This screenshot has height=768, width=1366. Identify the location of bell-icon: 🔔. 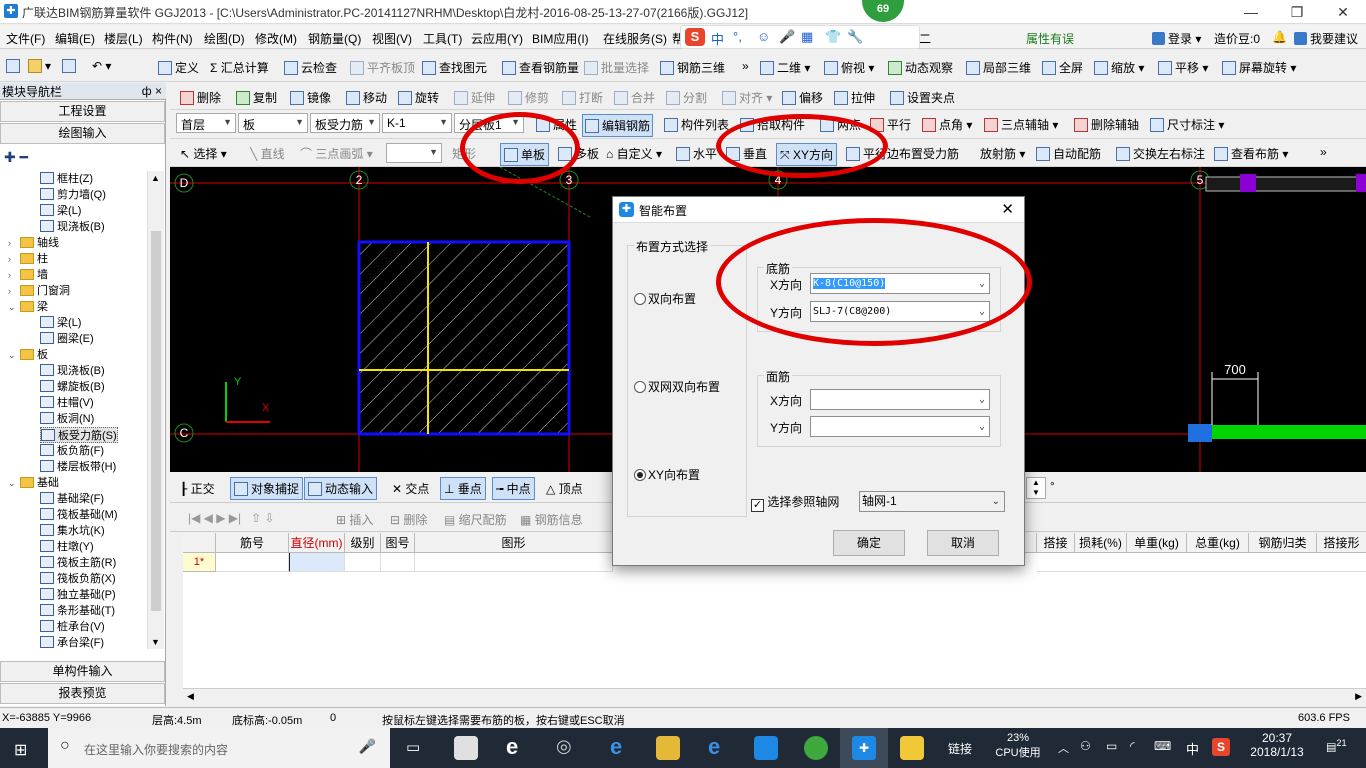
(1279, 37).